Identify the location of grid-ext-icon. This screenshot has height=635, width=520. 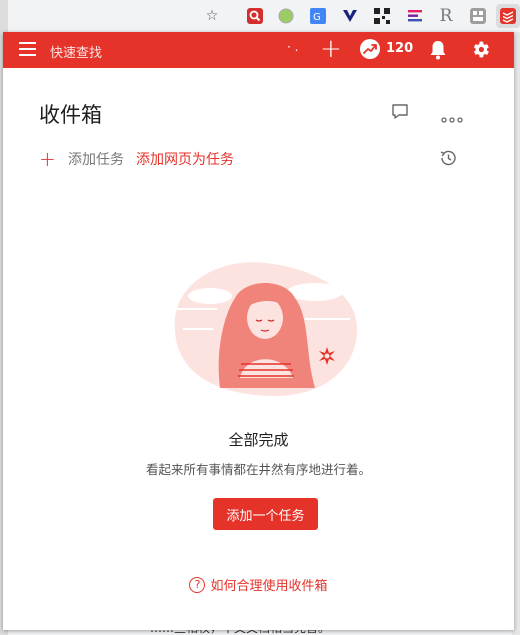
(478, 16).